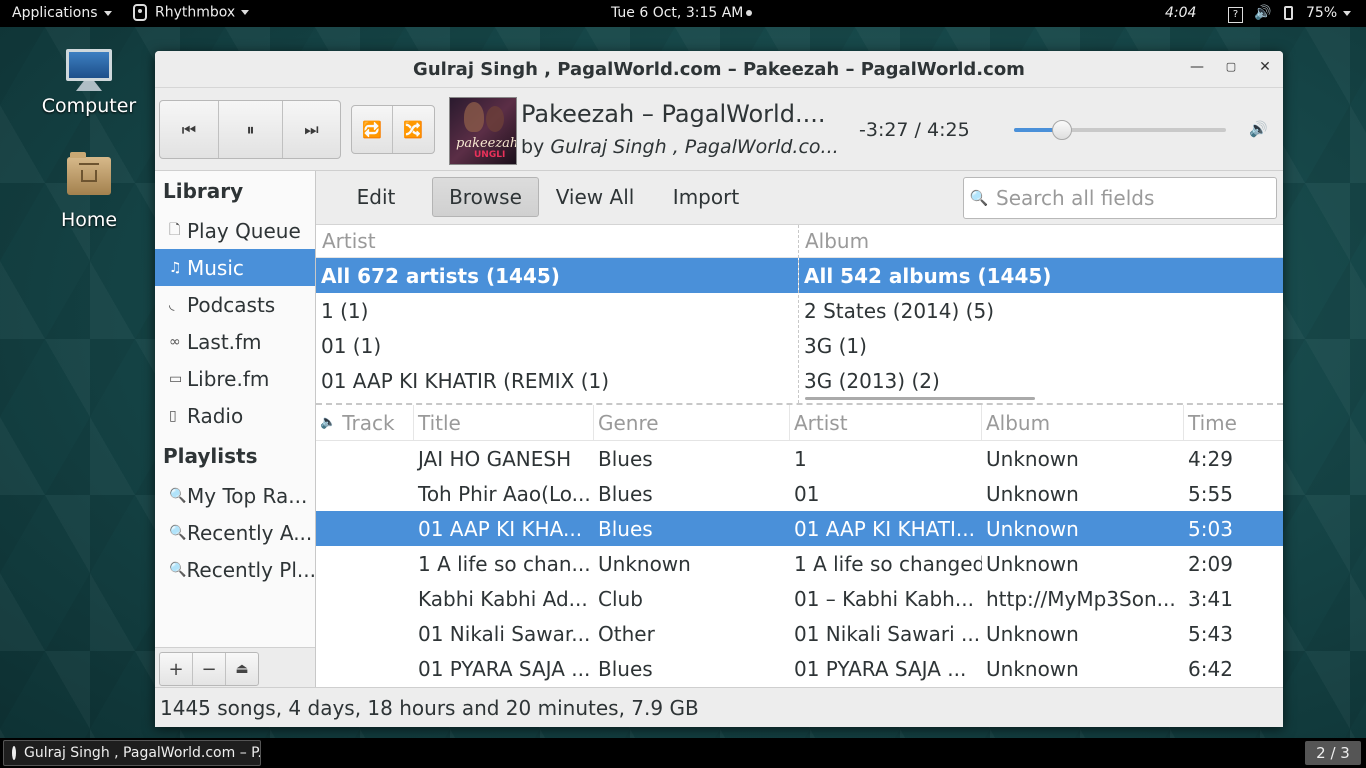  I want to click on rhythmbox-icon, so click(14, 753).